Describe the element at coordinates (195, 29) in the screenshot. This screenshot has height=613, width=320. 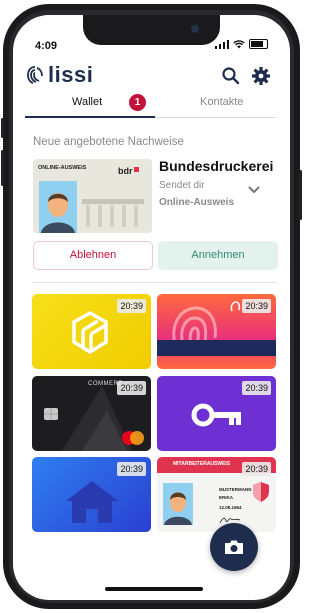
I see `camera-dot` at that location.